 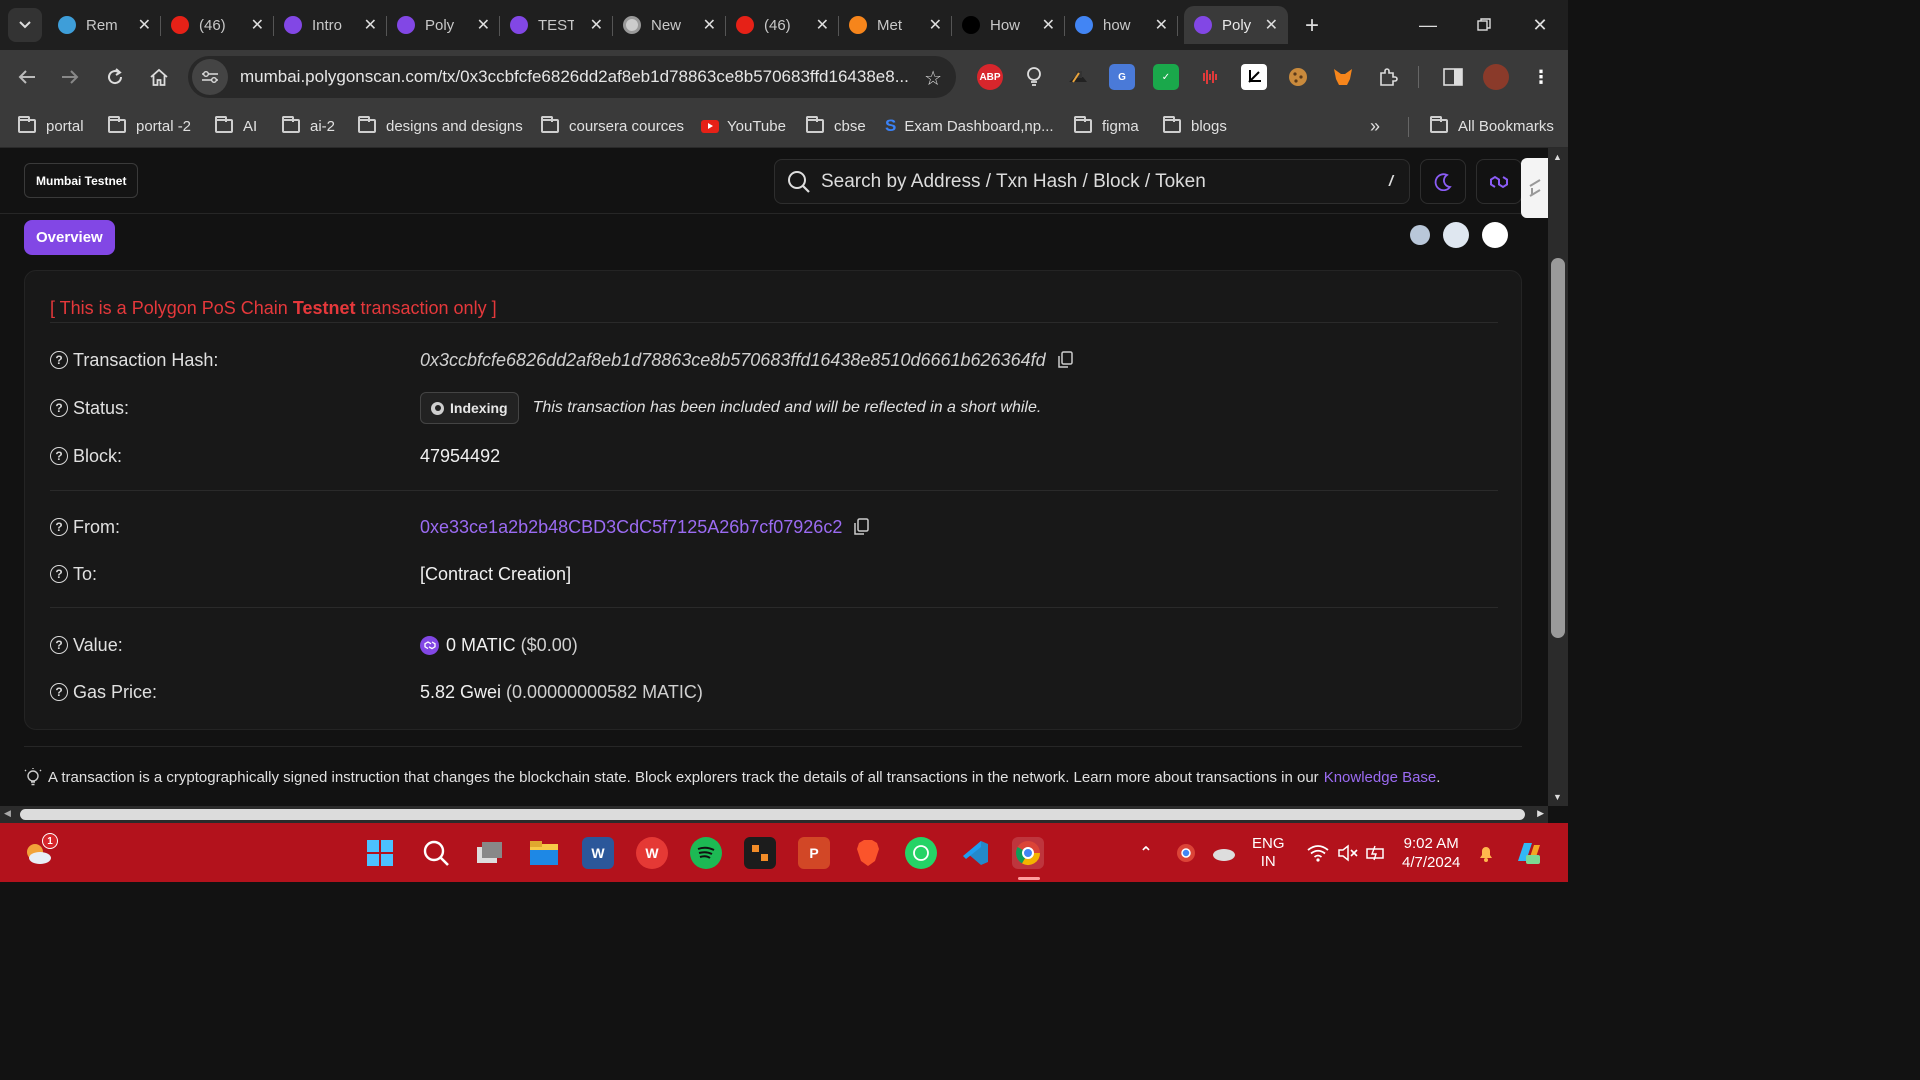 I want to click on back-button, so click(x=27, y=77).